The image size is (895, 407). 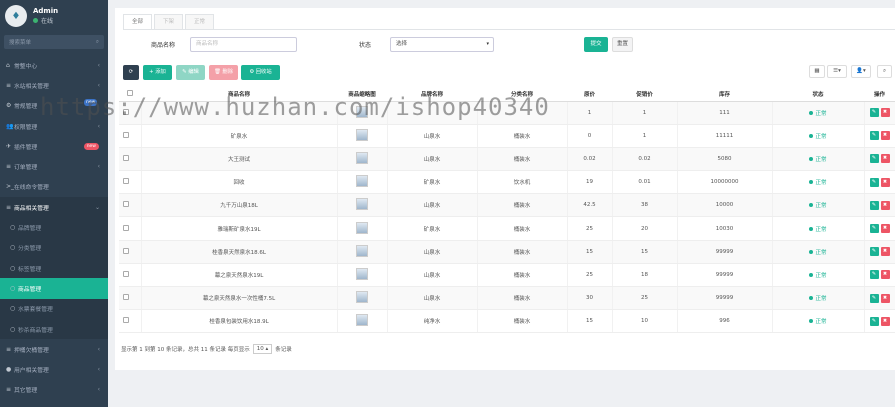 What do you see at coordinates (54, 106) in the screenshot?
I see `sidebar-item: ⚙ 常规管理 new` at bounding box center [54, 106].